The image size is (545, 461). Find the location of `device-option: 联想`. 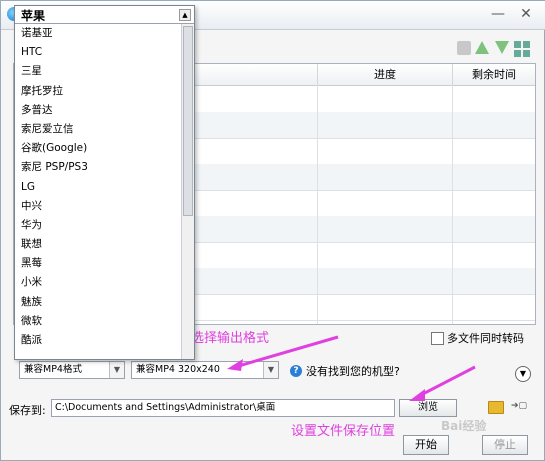

device-option: 联想 is located at coordinates (98, 244).